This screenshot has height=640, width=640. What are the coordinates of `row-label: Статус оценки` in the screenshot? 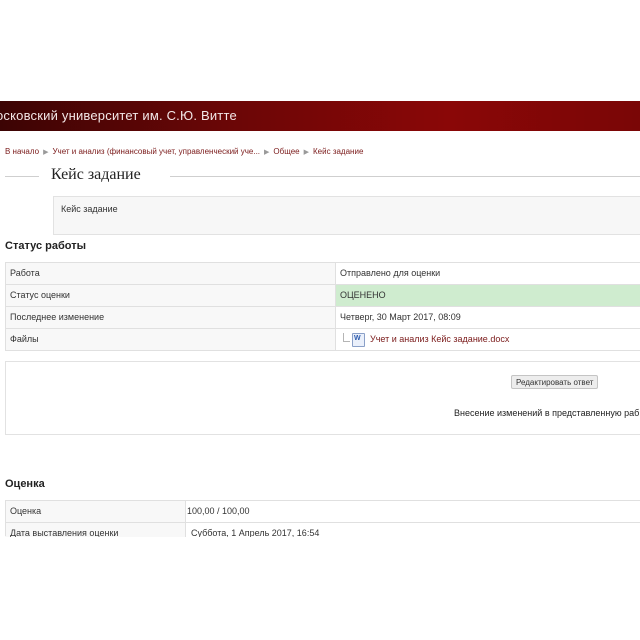 It's located at (40, 295).